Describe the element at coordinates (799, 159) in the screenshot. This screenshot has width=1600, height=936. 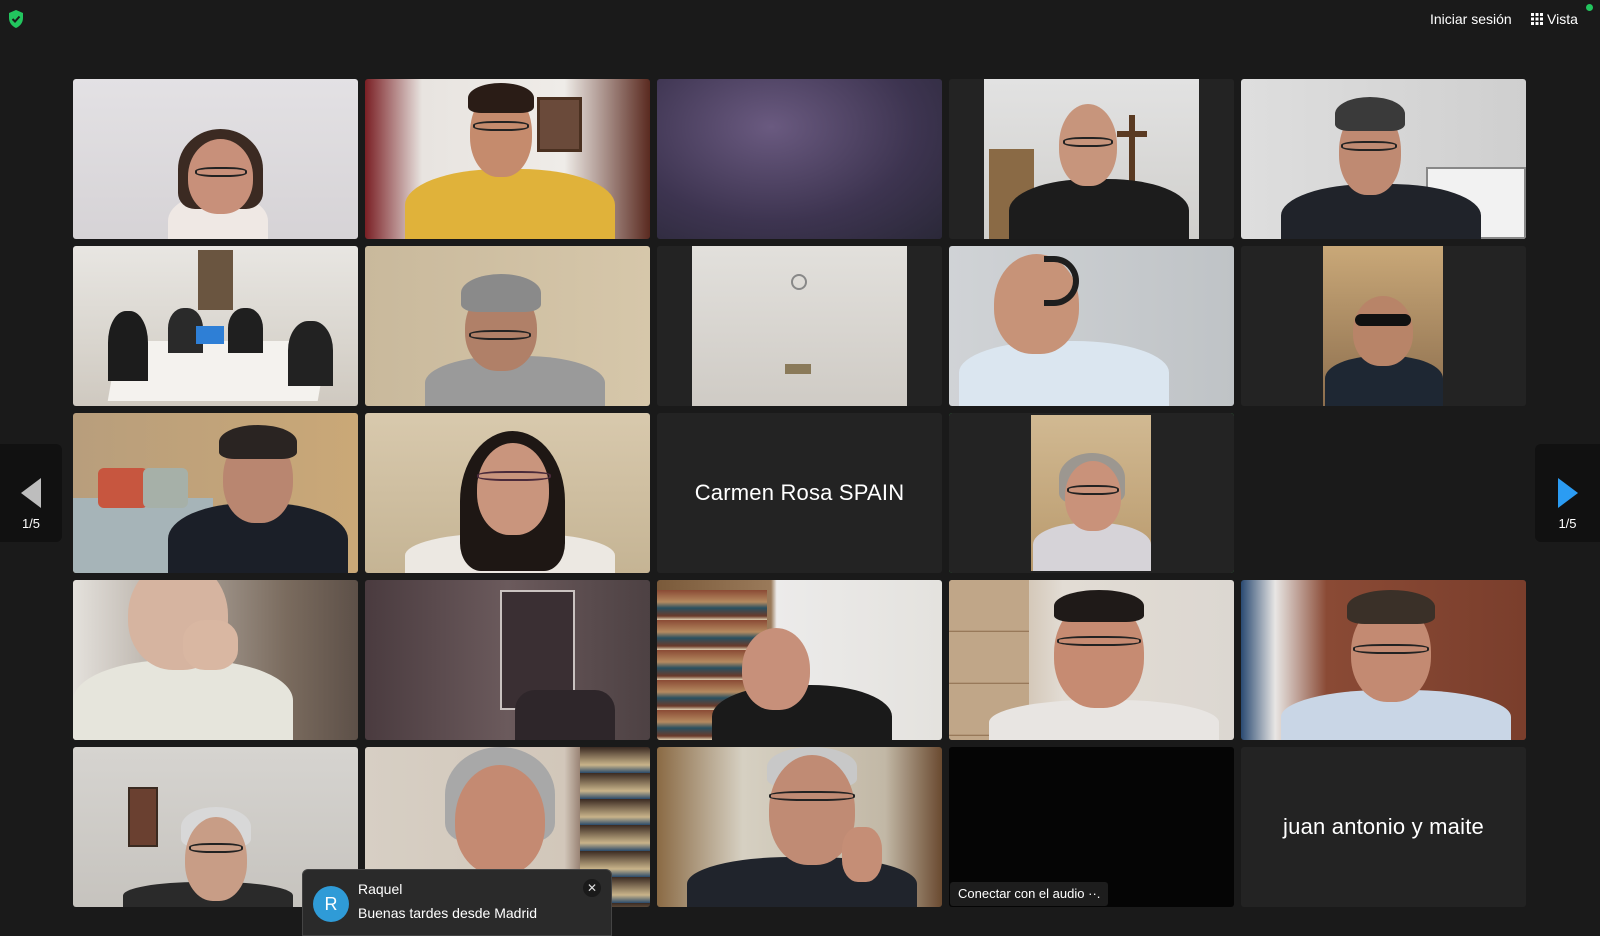
I see `video-tile-blurred` at that location.